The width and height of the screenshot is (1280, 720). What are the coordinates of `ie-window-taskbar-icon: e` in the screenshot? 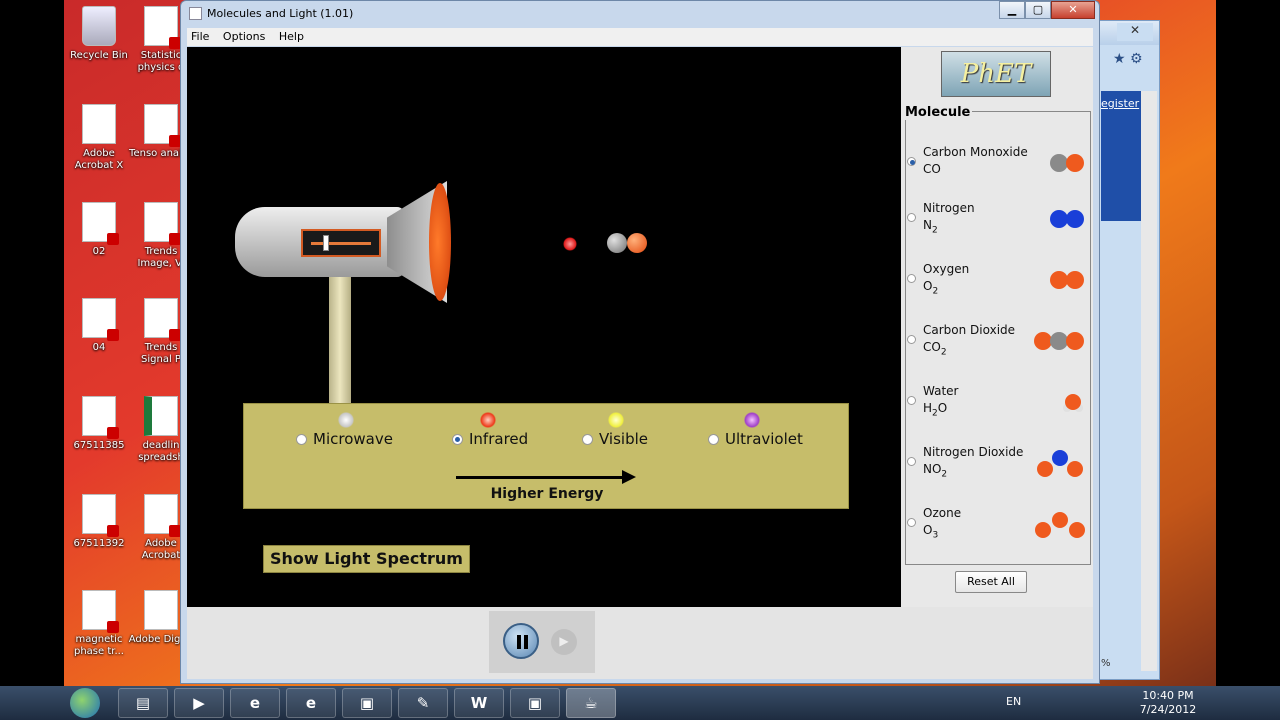 It's located at (311, 703).